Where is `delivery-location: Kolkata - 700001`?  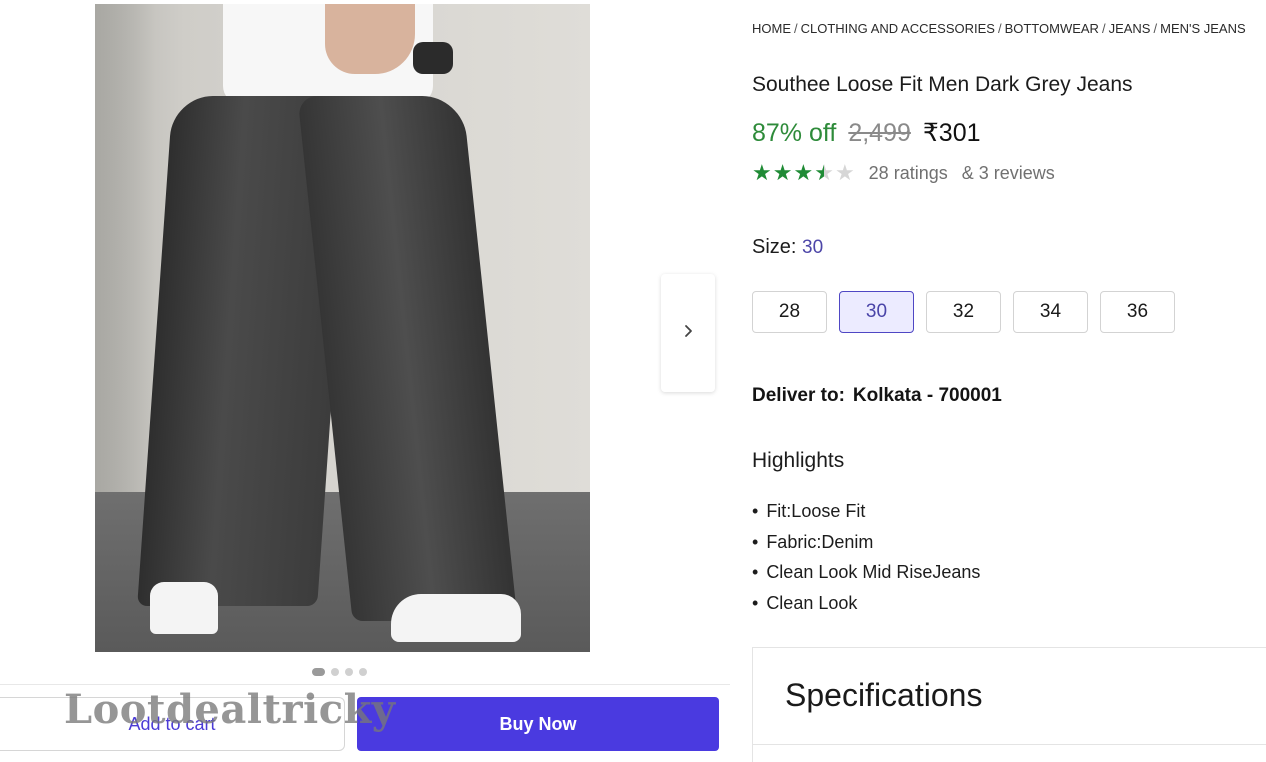 delivery-location: Kolkata - 700001 is located at coordinates (927, 395).